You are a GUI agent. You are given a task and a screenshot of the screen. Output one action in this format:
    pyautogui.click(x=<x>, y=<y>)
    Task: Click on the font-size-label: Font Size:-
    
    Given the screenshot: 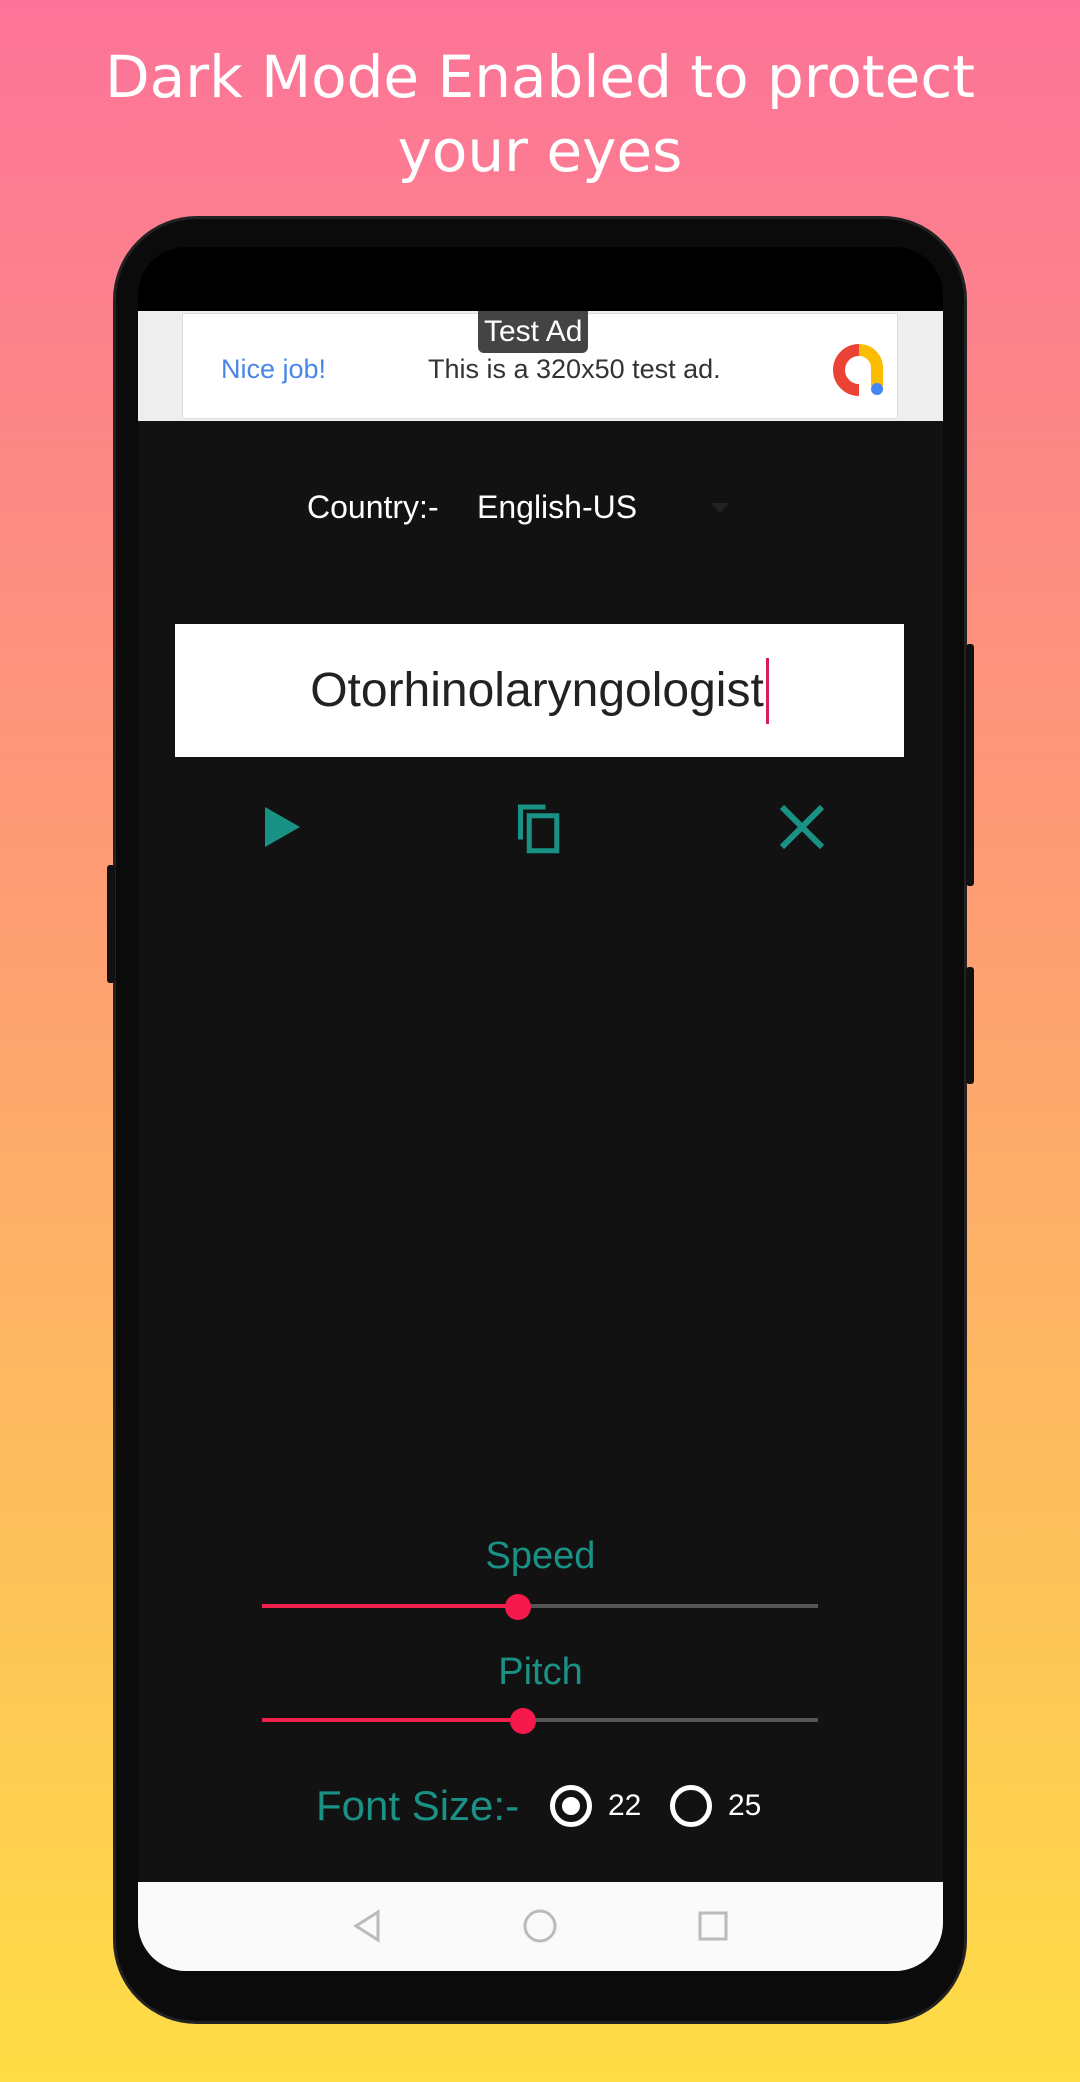 What is the action you would take?
    pyautogui.click(x=418, y=1805)
    